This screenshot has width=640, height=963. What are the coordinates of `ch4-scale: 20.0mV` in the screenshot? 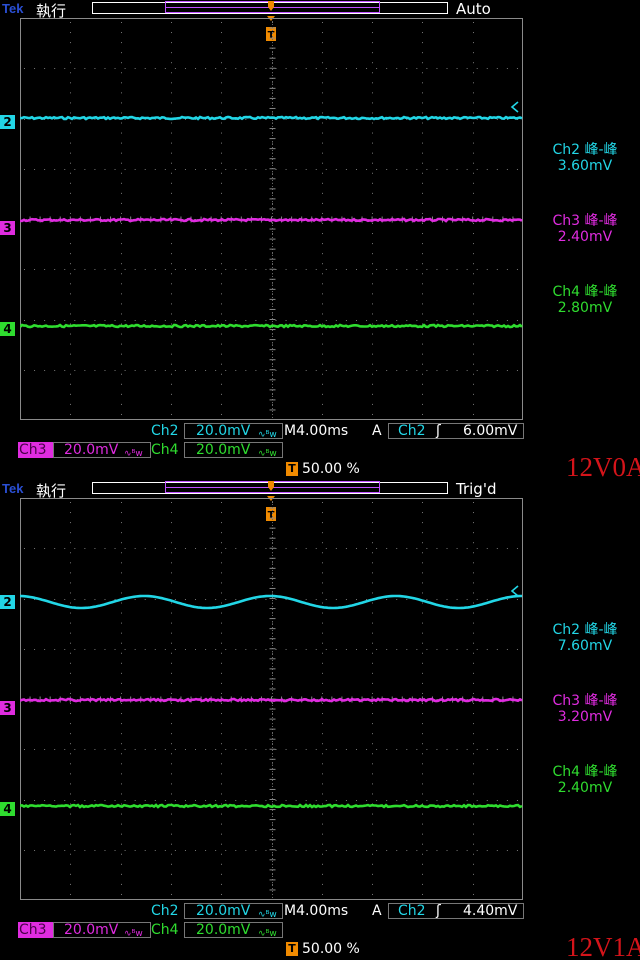 It's located at (223, 930).